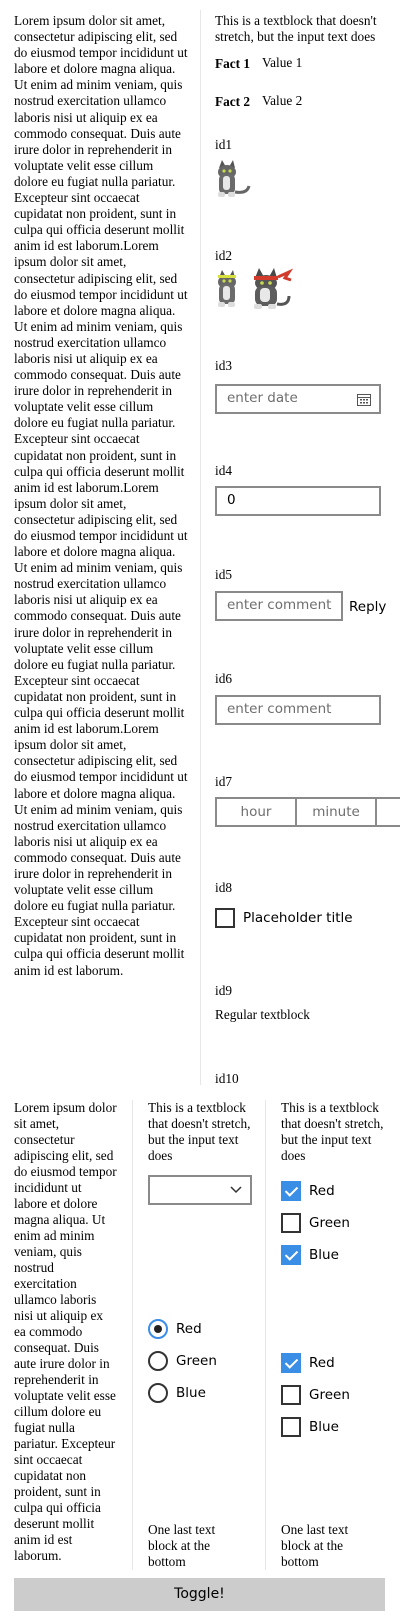 Image resolution: width=400 pixels, height=1624 pixels. What do you see at coordinates (158, 1361) in the screenshot?
I see `radio-green` at bounding box center [158, 1361].